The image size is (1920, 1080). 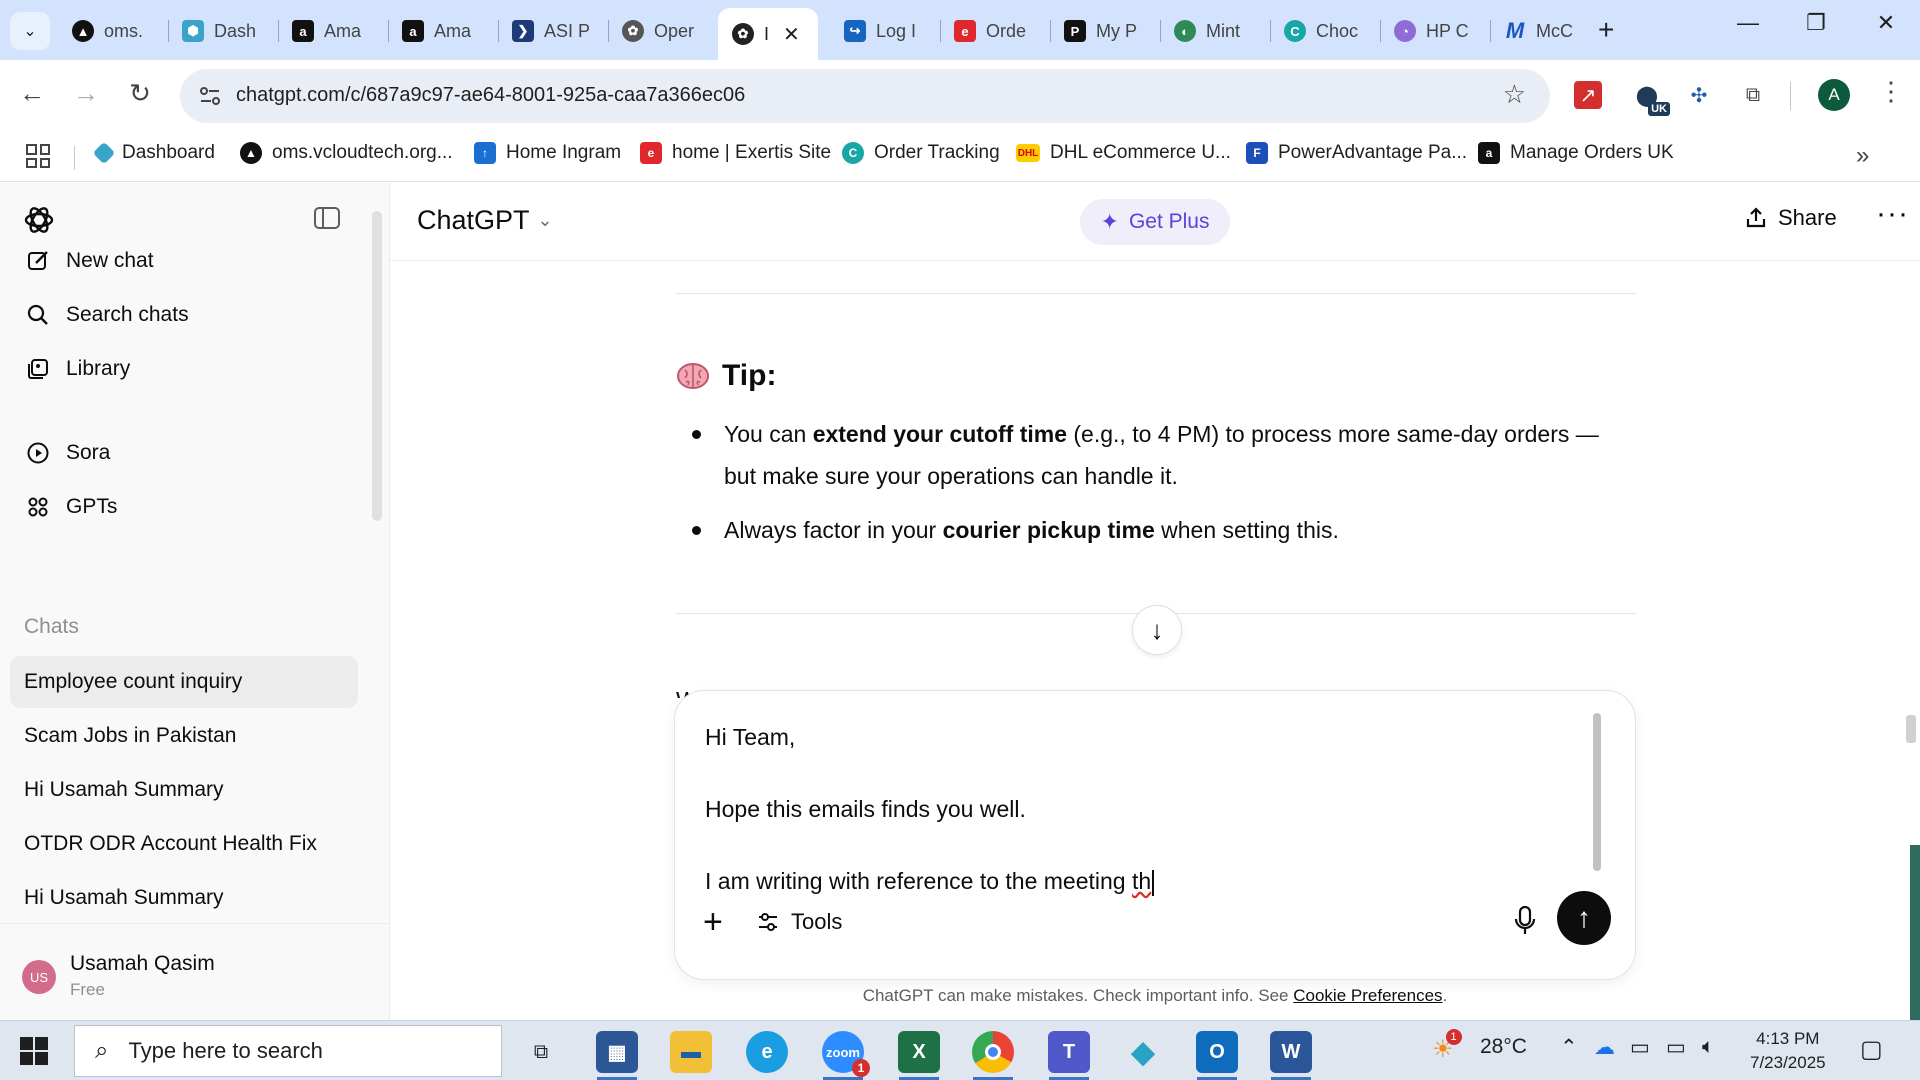 I want to click on send-button: ↑, so click(x=1584, y=918).